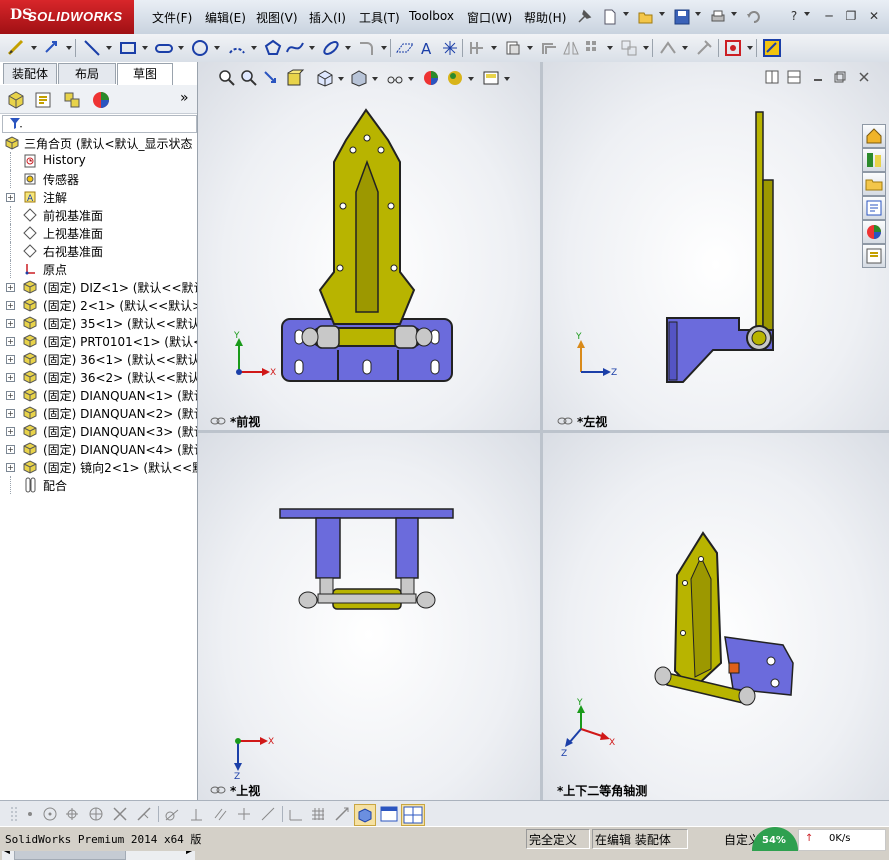  Describe the element at coordinates (277, 17) in the screenshot. I see `menu-view: 视图(V)` at that location.